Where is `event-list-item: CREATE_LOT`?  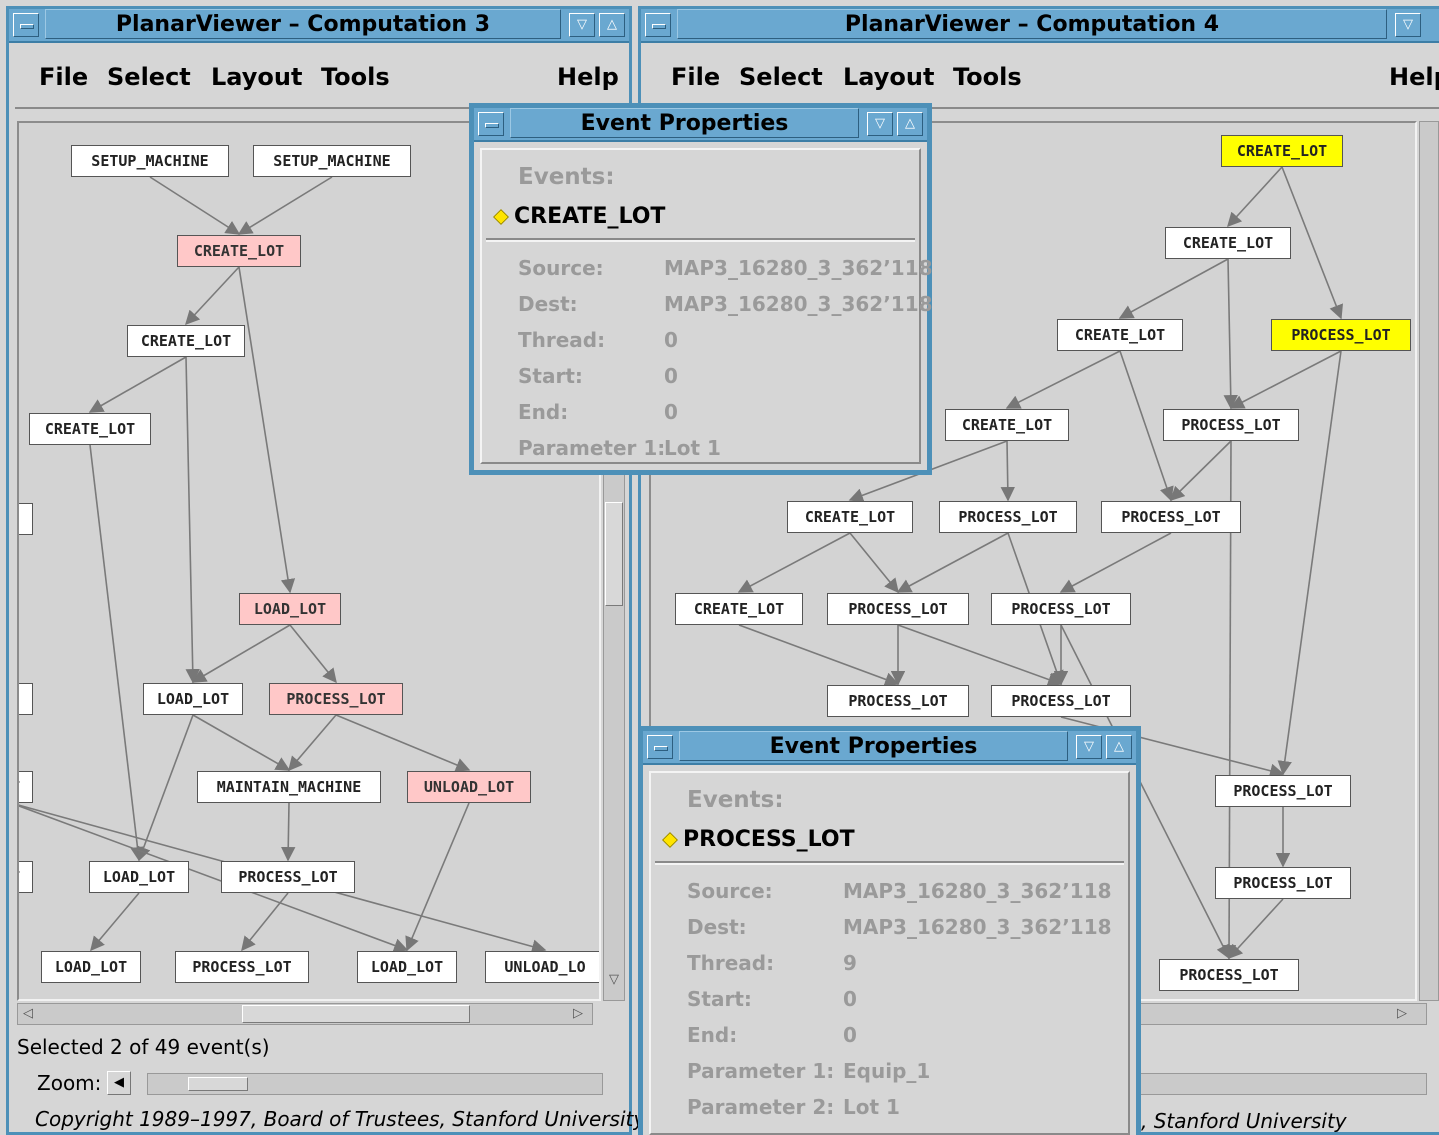 event-list-item: CREATE_LOT is located at coordinates (579, 216).